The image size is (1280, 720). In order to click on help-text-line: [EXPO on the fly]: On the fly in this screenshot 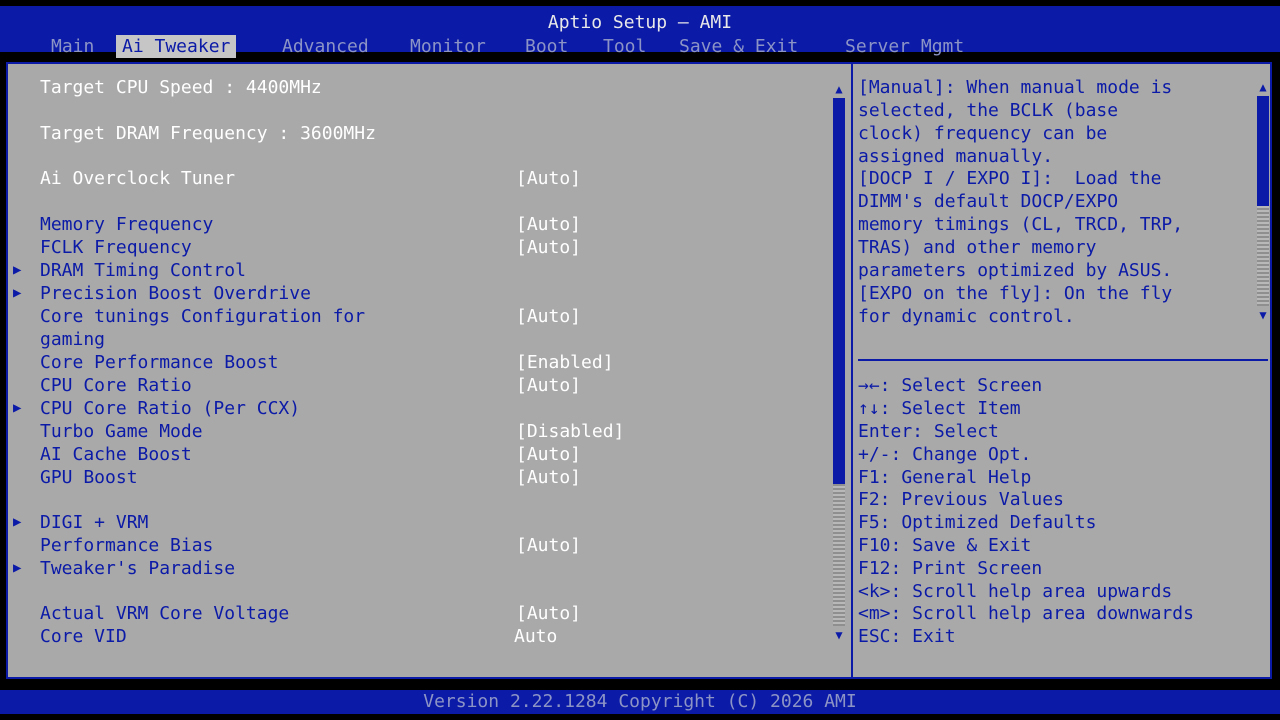, I will do `click(1015, 293)`.